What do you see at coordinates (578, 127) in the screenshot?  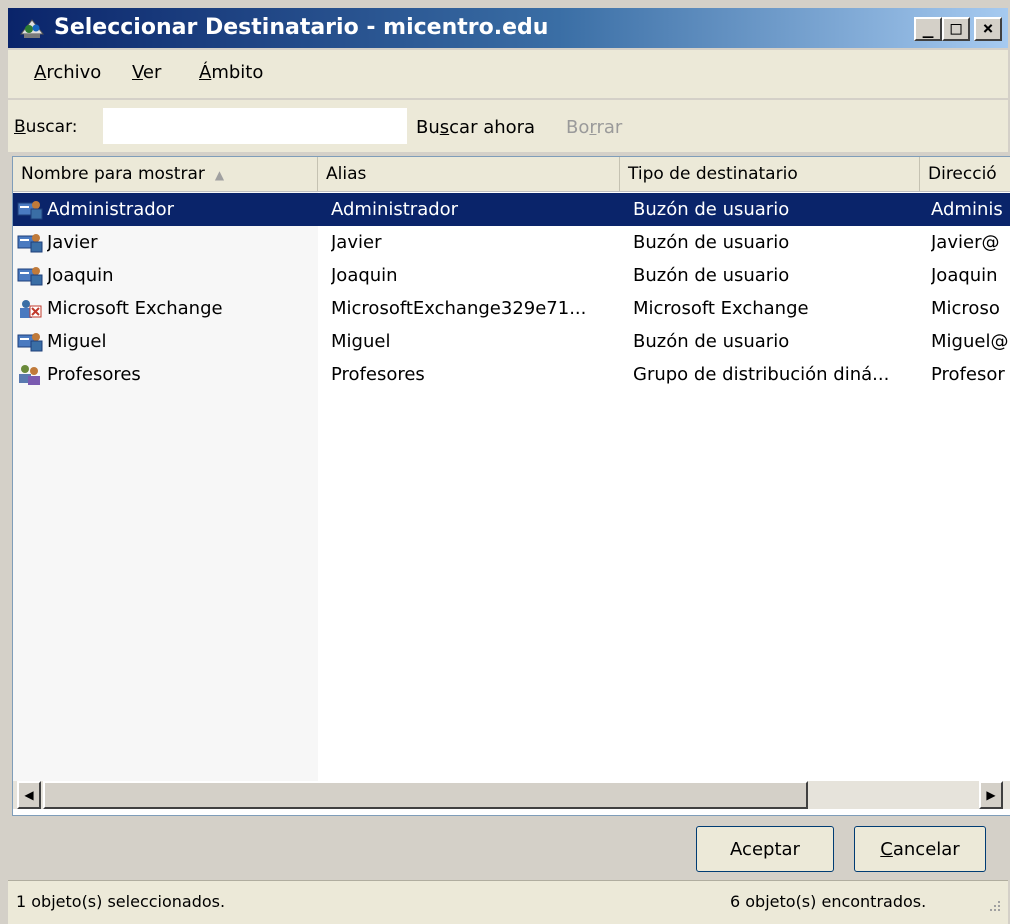 I see `clear-text-a: Bo` at bounding box center [578, 127].